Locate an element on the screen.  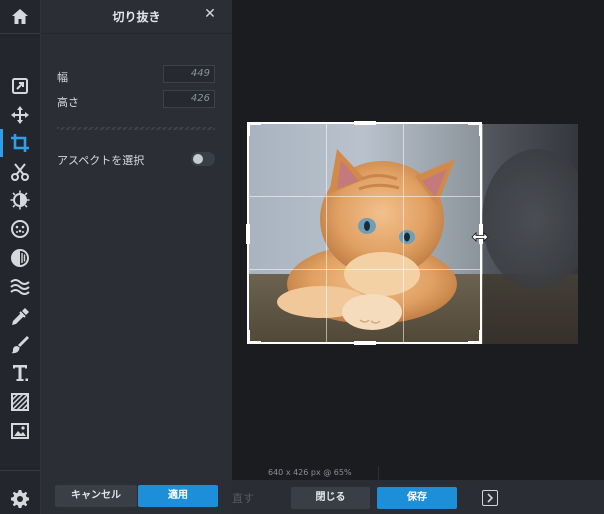
cut-icon is located at coordinates (20, 172).